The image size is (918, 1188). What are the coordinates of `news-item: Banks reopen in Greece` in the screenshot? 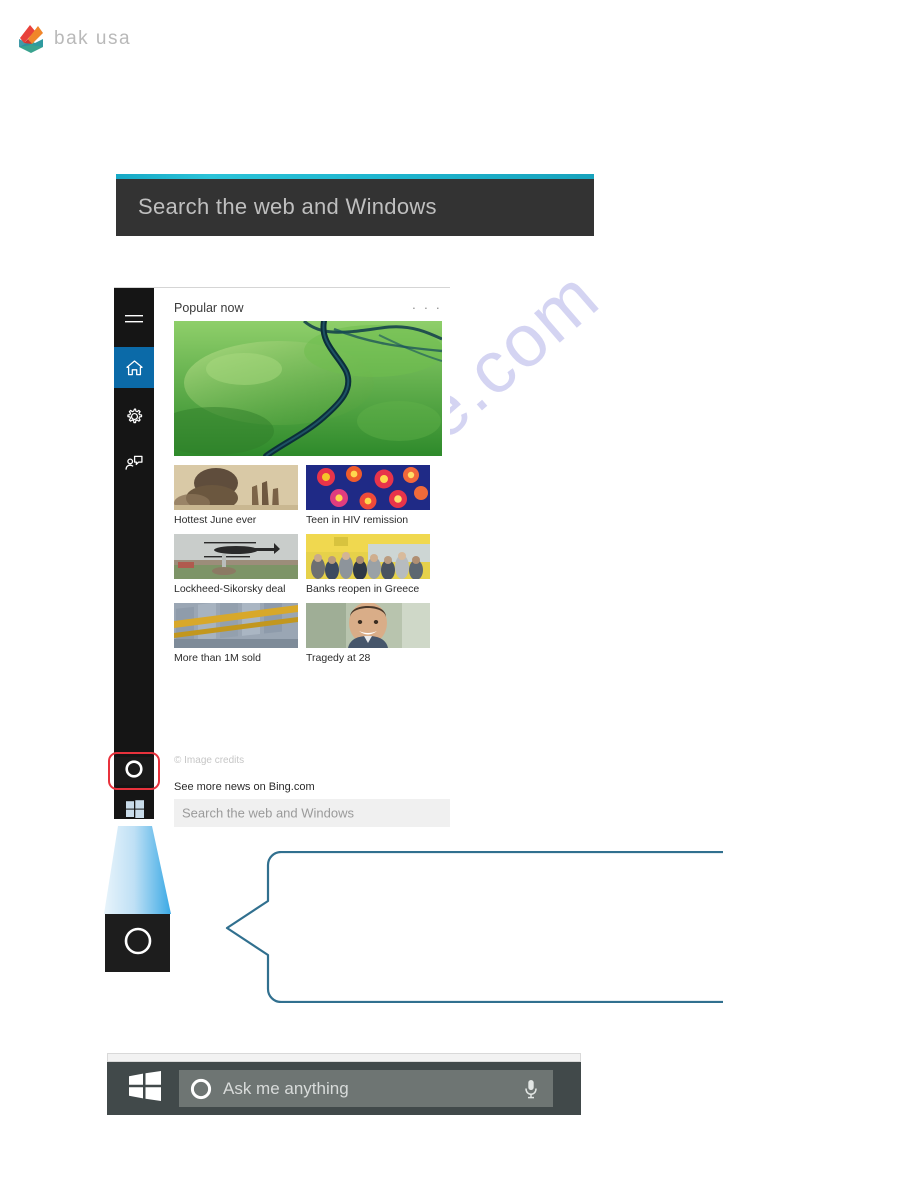 It's located at (368, 565).